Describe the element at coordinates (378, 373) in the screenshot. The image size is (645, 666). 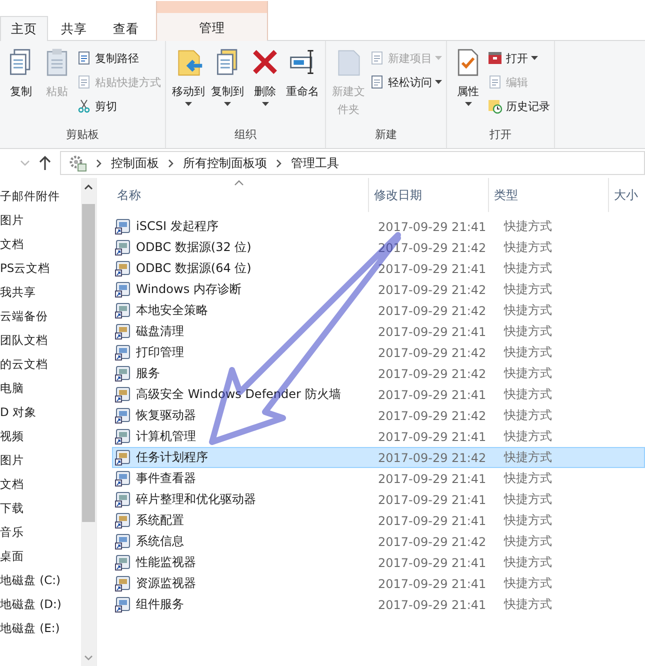
I see `file-row: 服务 2017-09-29 21:42 快捷方式` at that location.